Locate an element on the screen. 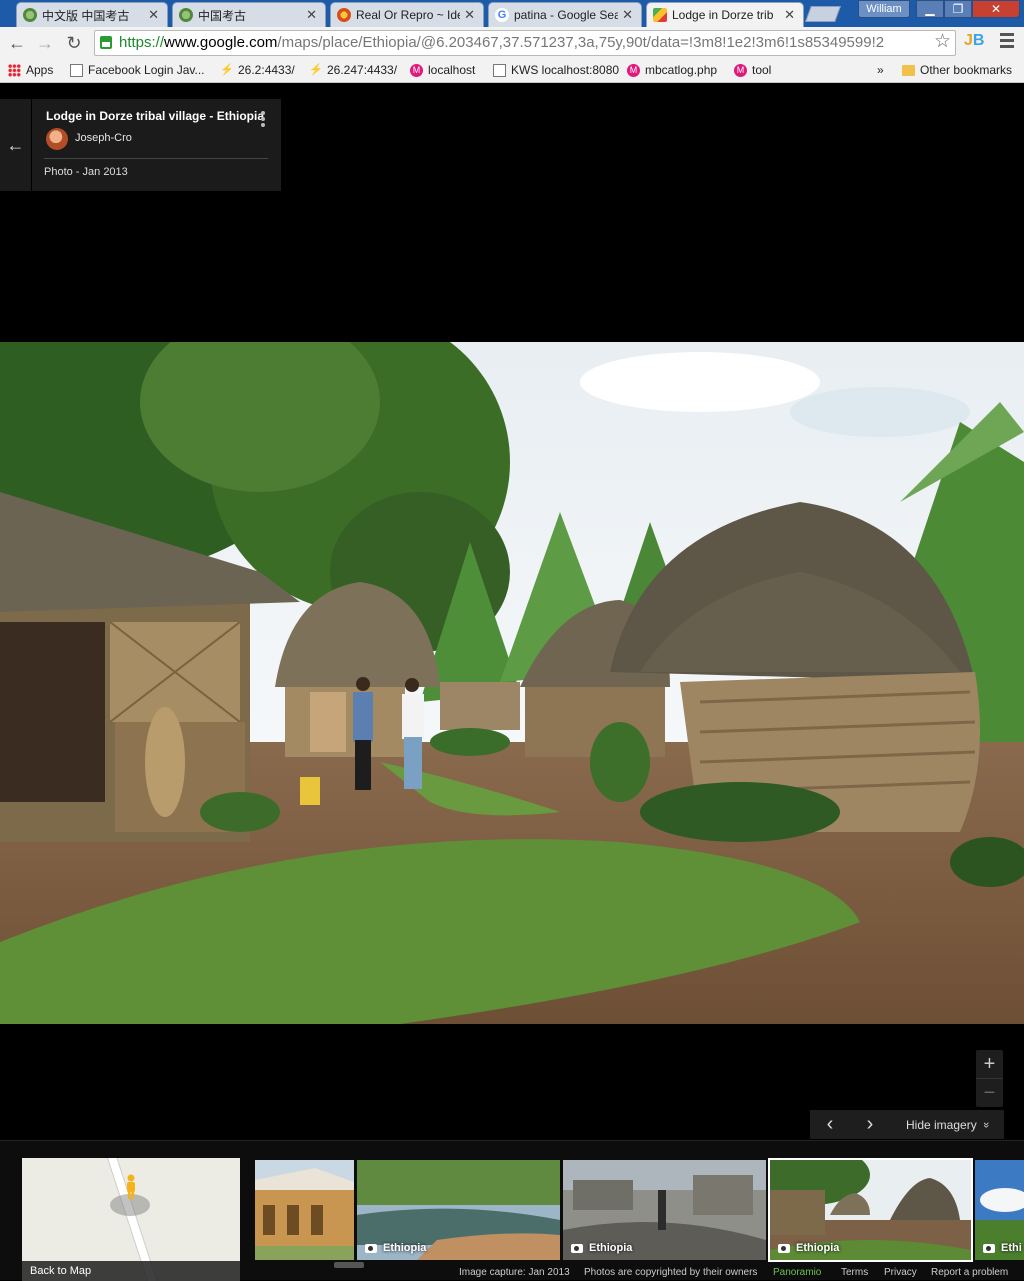 The height and width of the screenshot is (1281, 1024). tab-title: Real Or Repro ~ Ide is located at coordinates (408, 15).